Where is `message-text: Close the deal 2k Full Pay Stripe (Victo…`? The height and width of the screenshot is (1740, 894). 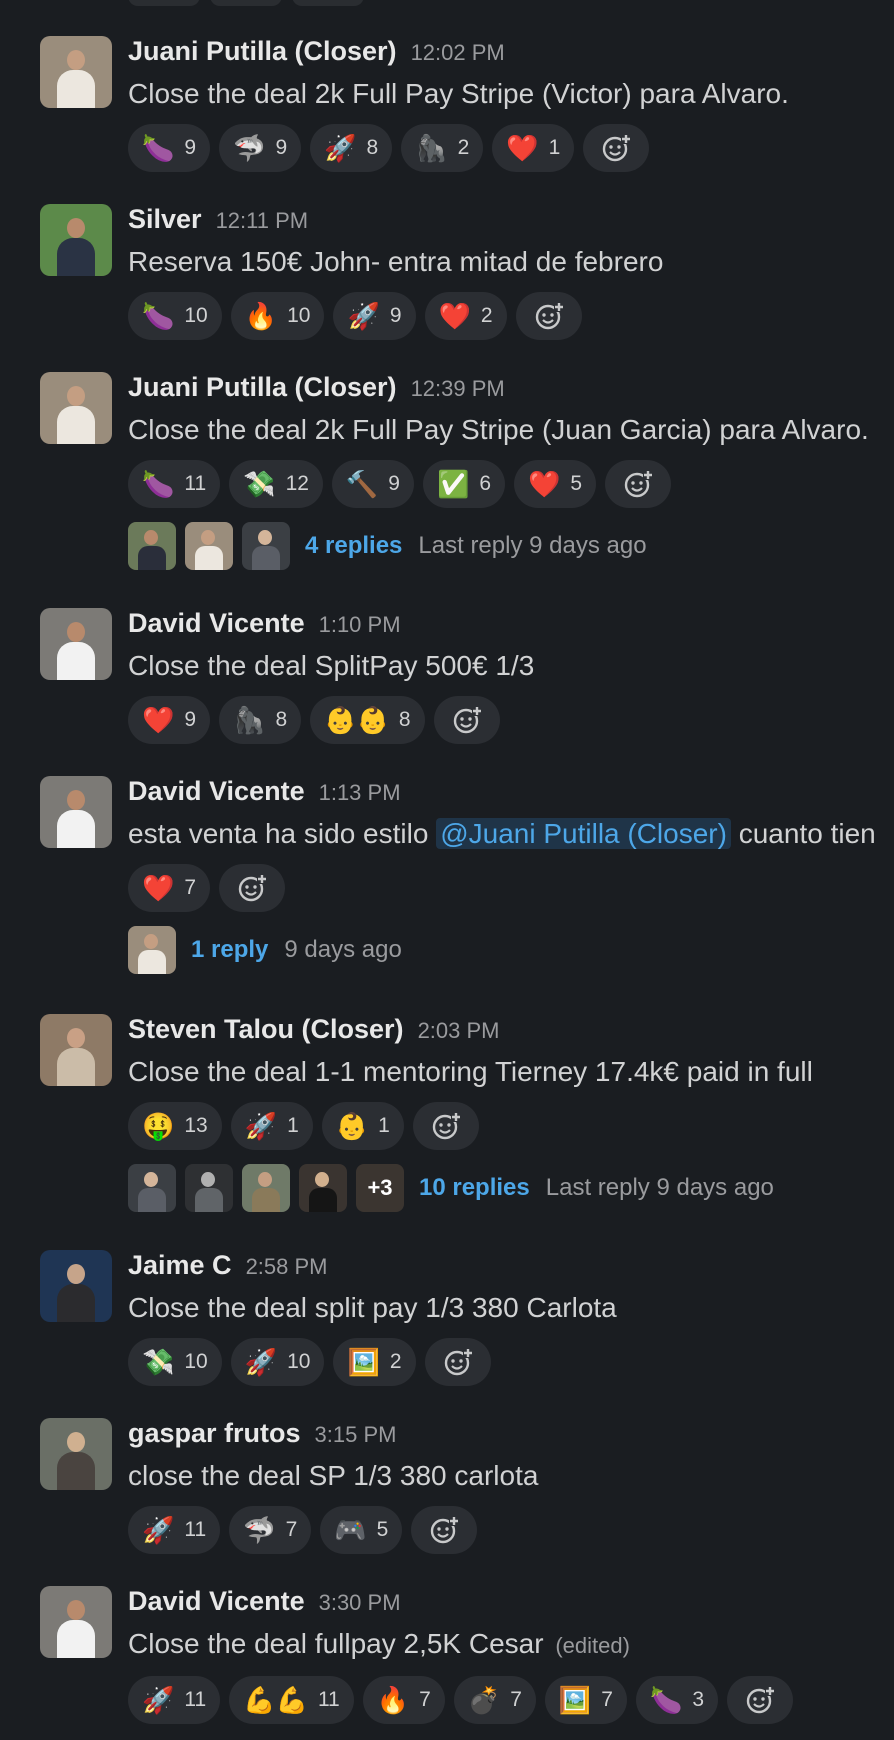
message-text: Close the deal 2k Full Pay Stripe (Victo… is located at coordinates (458, 93).